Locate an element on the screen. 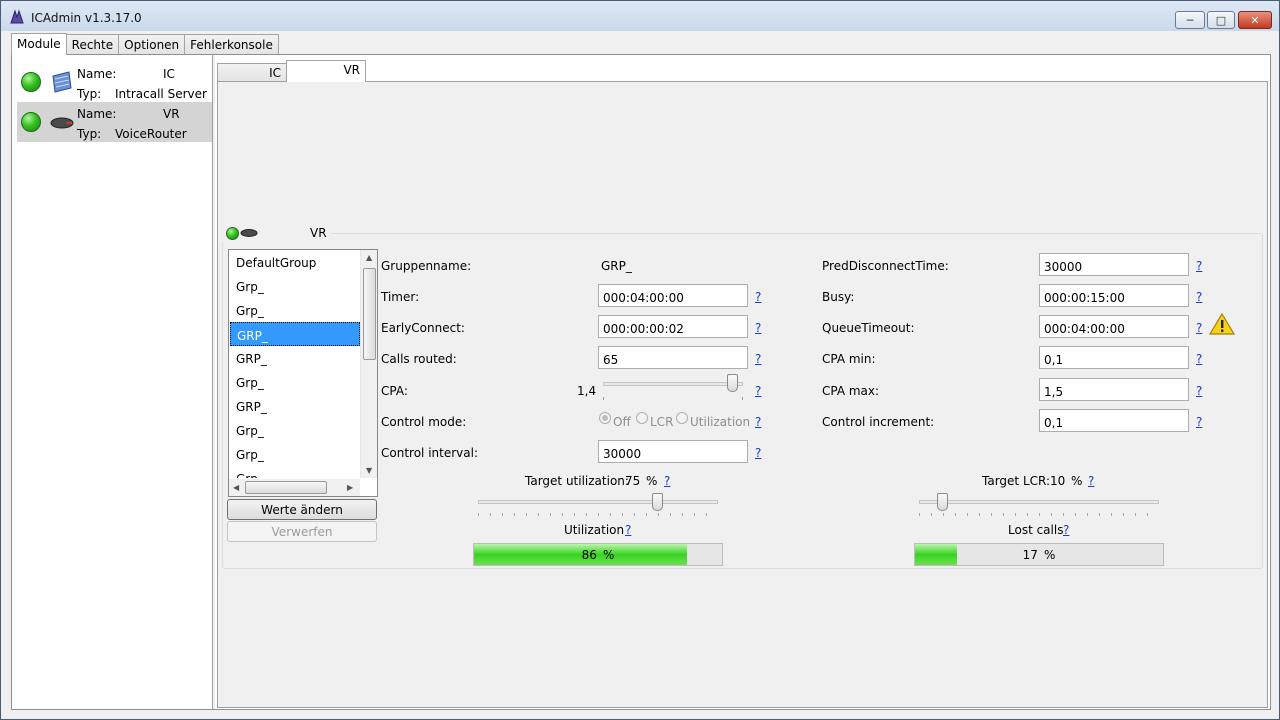  target-utilization-slider-thumb is located at coordinates (657, 502).